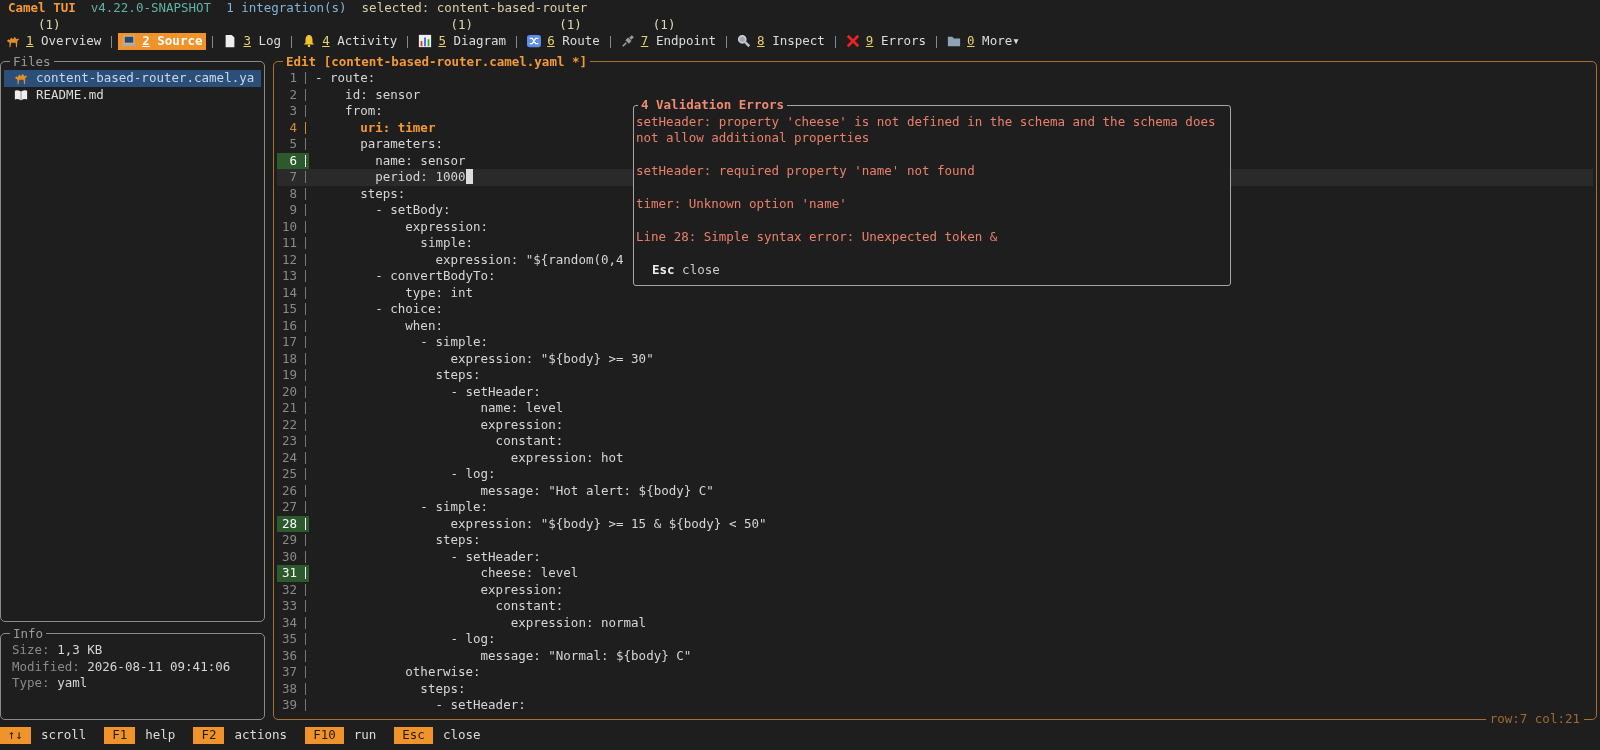 The image size is (1600, 750). What do you see at coordinates (46, 666) in the screenshot?
I see `info-label: Modified:` at bounding box center [46, 666].